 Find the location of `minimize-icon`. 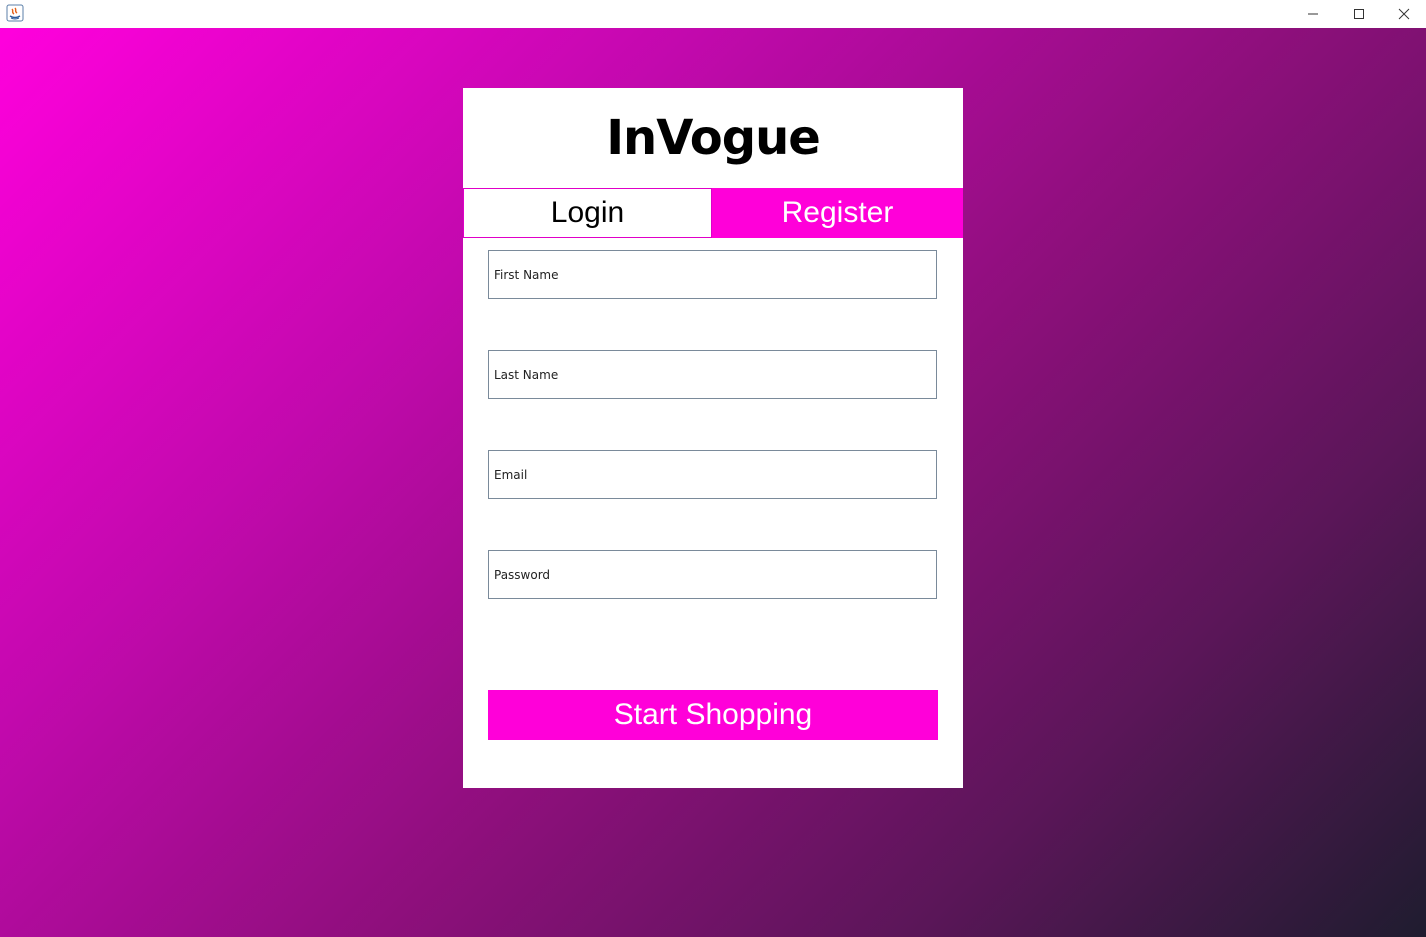

minimize-icon is located at coordinates (1313, 14).